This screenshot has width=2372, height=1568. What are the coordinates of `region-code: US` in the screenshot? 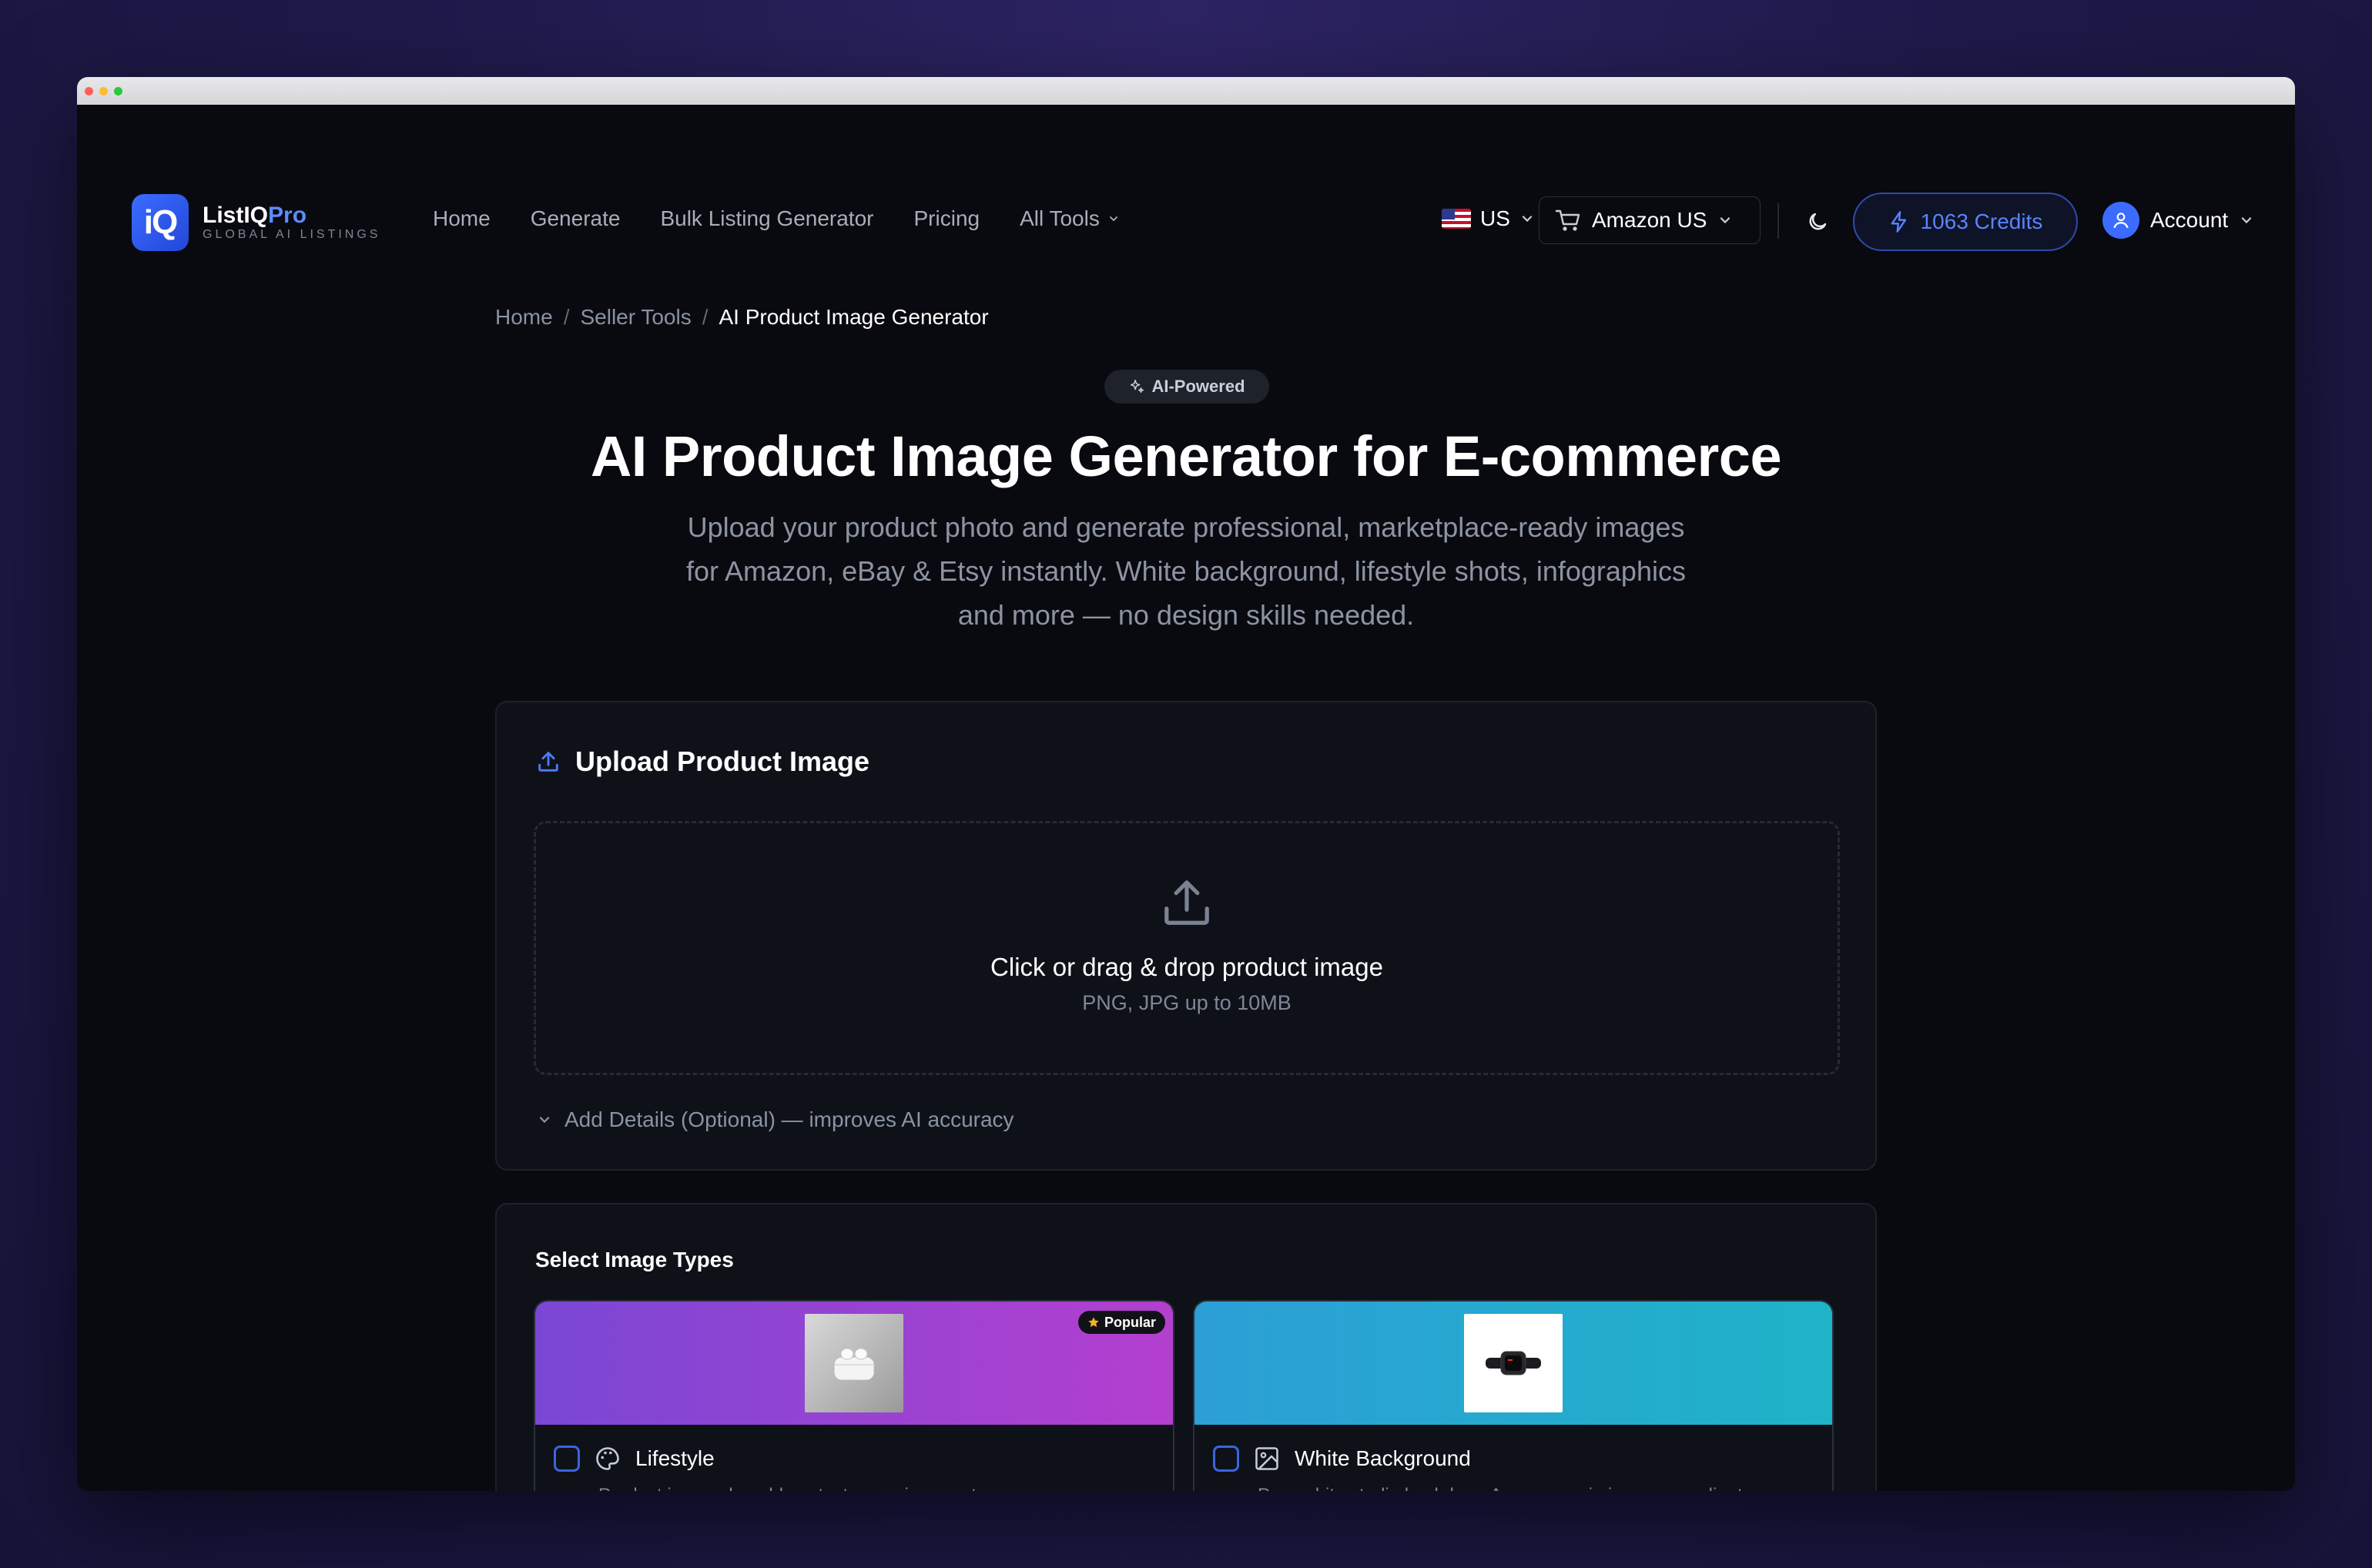 It's located at (1495, 218).